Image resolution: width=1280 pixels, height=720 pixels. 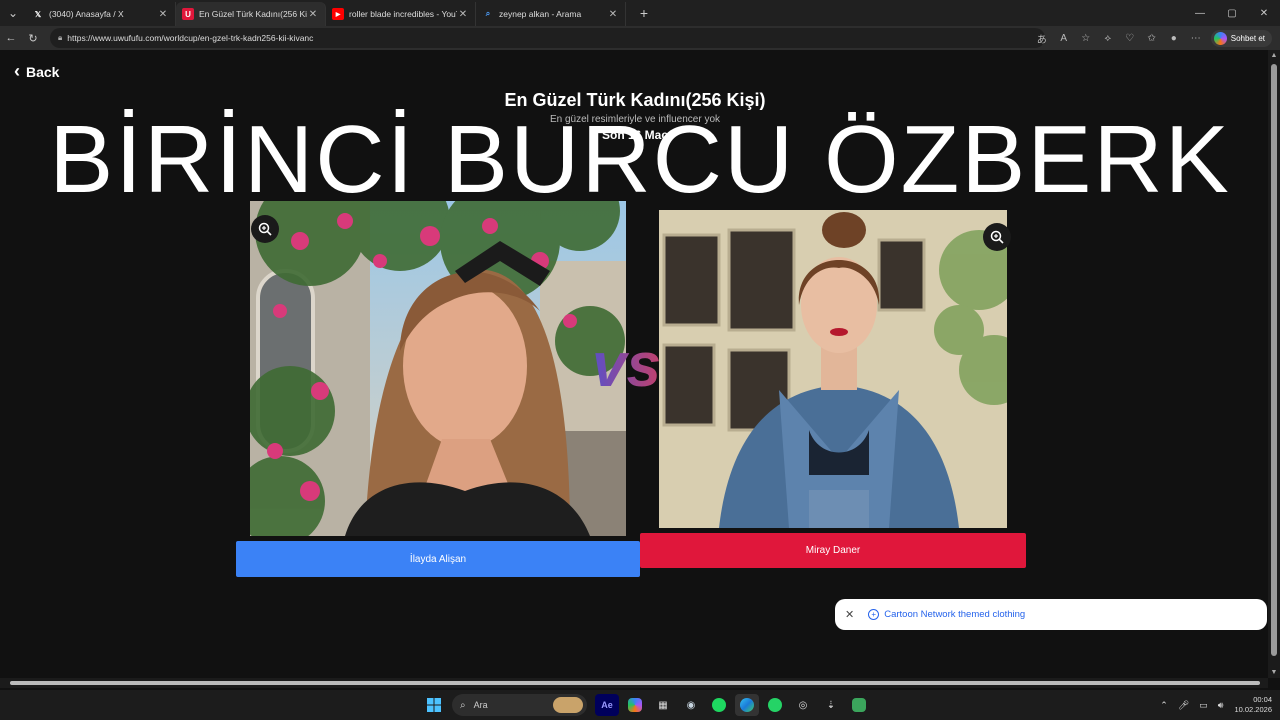 I want to click on video-caption-overlay: BİRİNCİ BURCU ÖZBERK, so click(x=640, y=159).